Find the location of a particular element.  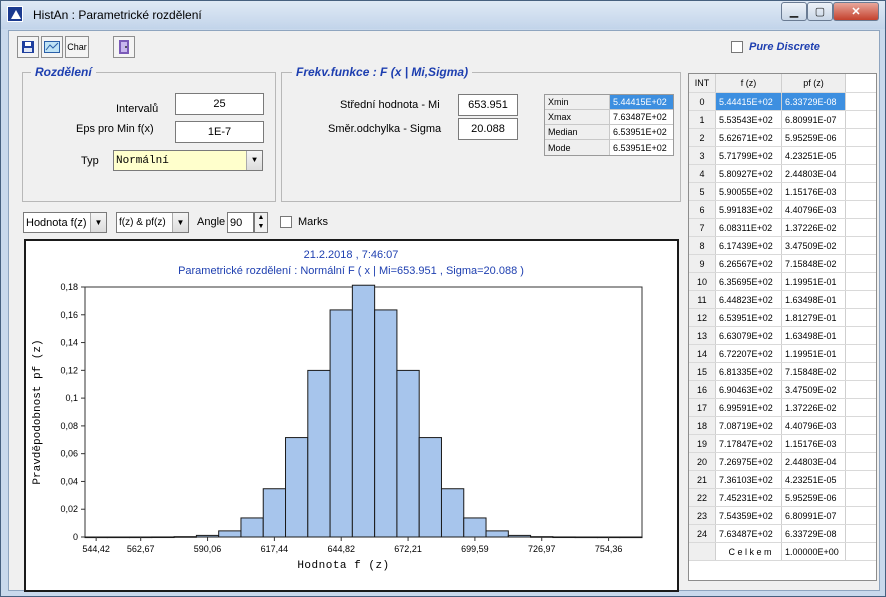

table-cell: 3 is located at coordinates (702, 155).